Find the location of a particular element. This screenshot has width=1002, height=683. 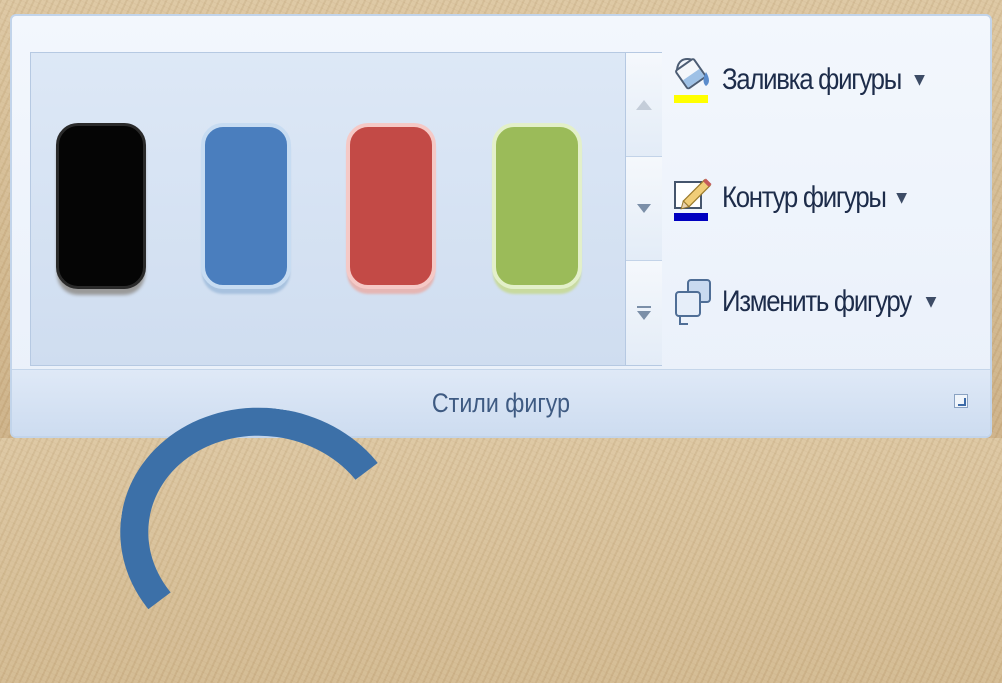

pencil-outline-icon is located at coordinates (694, 198).